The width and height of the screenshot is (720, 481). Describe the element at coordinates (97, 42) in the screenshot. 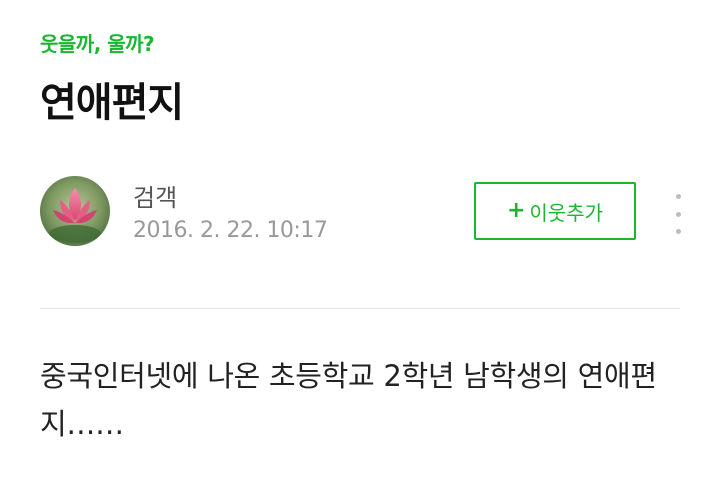

I see `category-link: 웃을까, 울까?` at that location.